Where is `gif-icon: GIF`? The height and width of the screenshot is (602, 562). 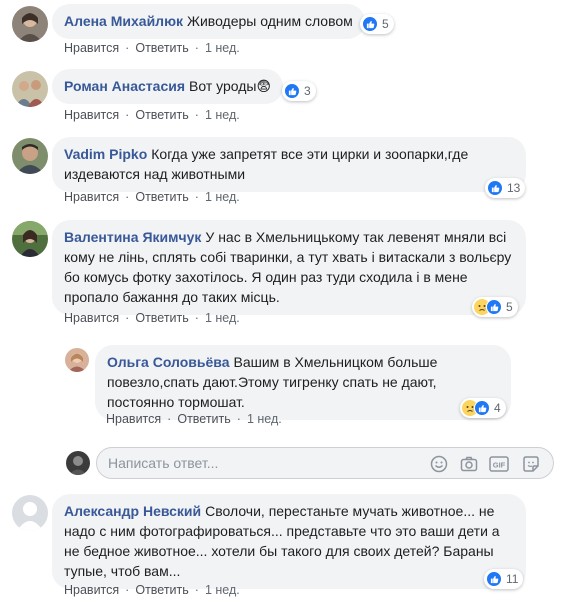
gif-icon: GIF is located at coordinates (499, 464).